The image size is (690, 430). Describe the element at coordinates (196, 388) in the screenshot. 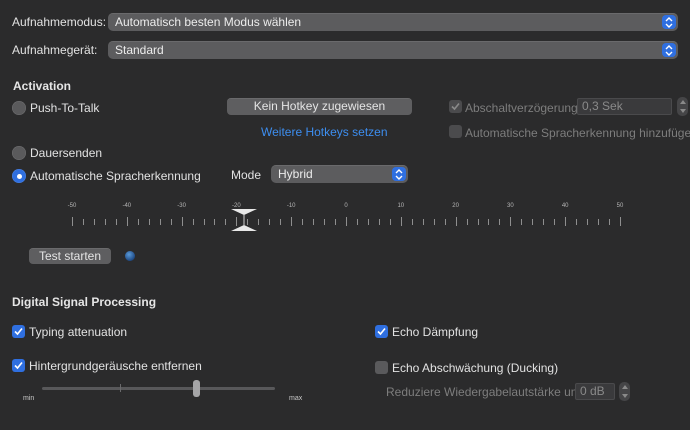

I see `noise-slider-thumb` at that location.